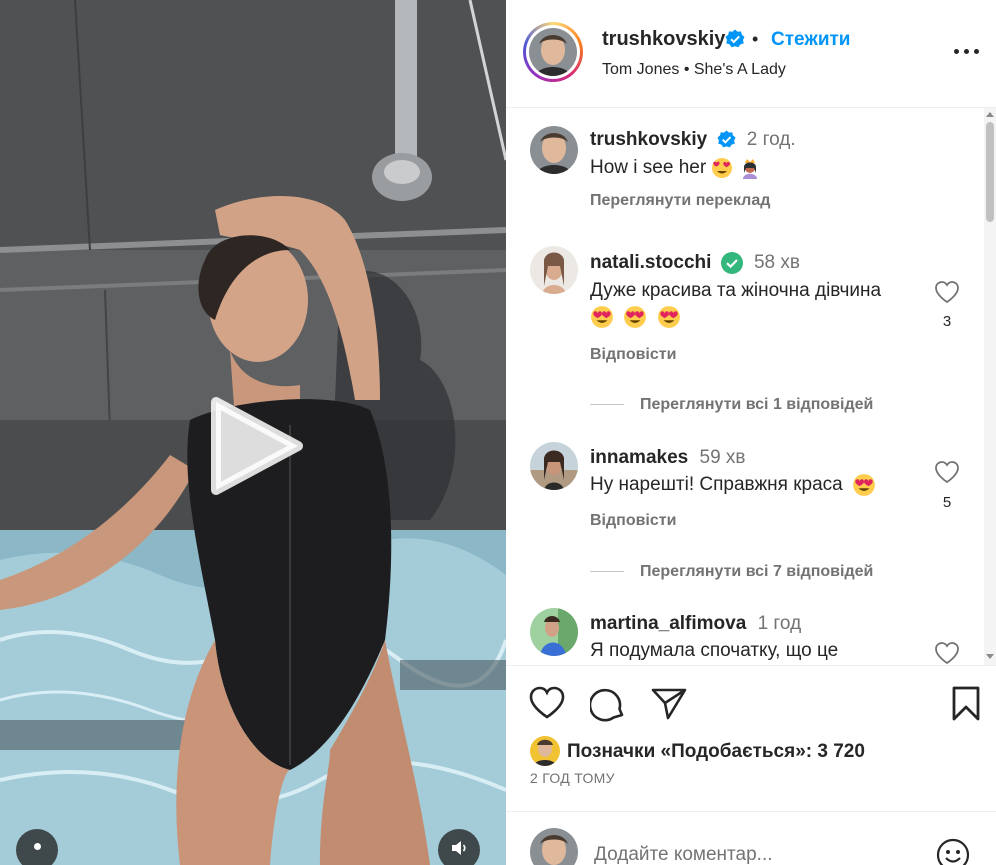  I want to click on author-avatar, so click(553, 52).